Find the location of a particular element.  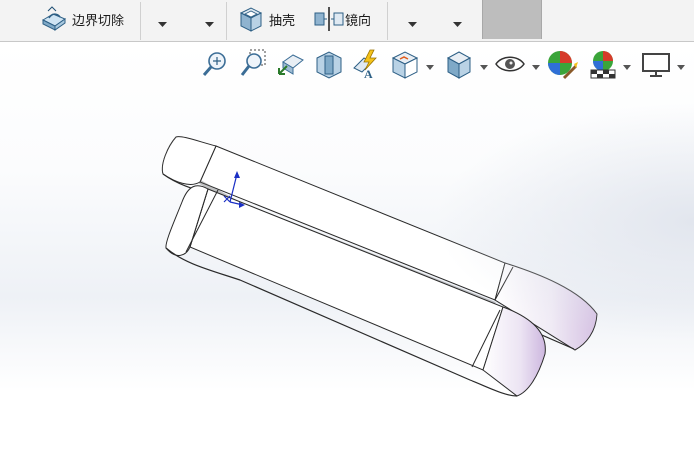

toolbar-placeholder-panel is located at coordinates (512, 19).